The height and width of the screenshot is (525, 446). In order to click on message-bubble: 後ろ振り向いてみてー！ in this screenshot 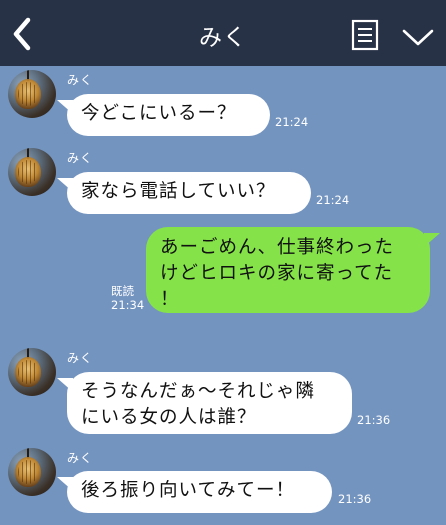, I will do `click(194, 492)`.